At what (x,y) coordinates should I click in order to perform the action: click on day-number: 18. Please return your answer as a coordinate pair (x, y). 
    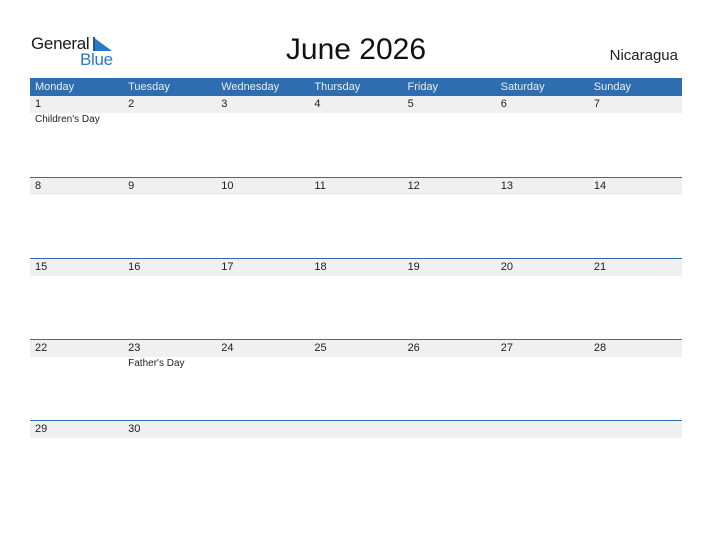
    Looking at the image, I should click on (320, 267).